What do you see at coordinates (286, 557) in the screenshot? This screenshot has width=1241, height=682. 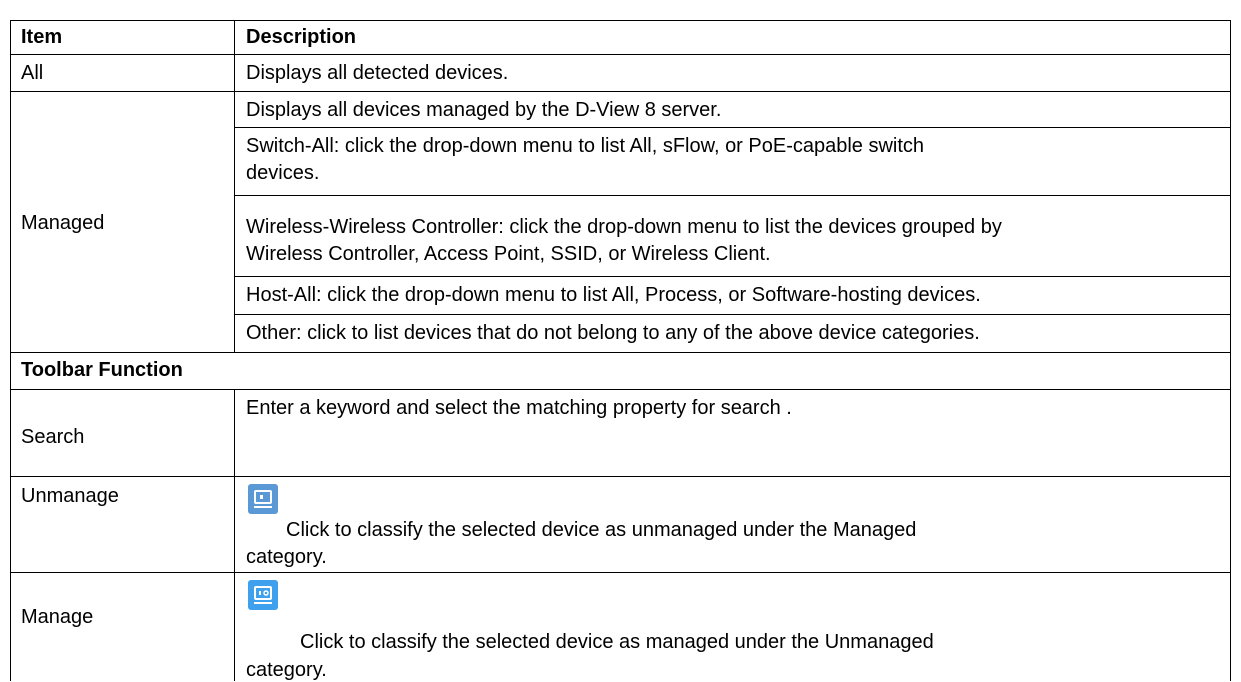 I see `unmanage-description: category.` at bounding box center [286, 557].